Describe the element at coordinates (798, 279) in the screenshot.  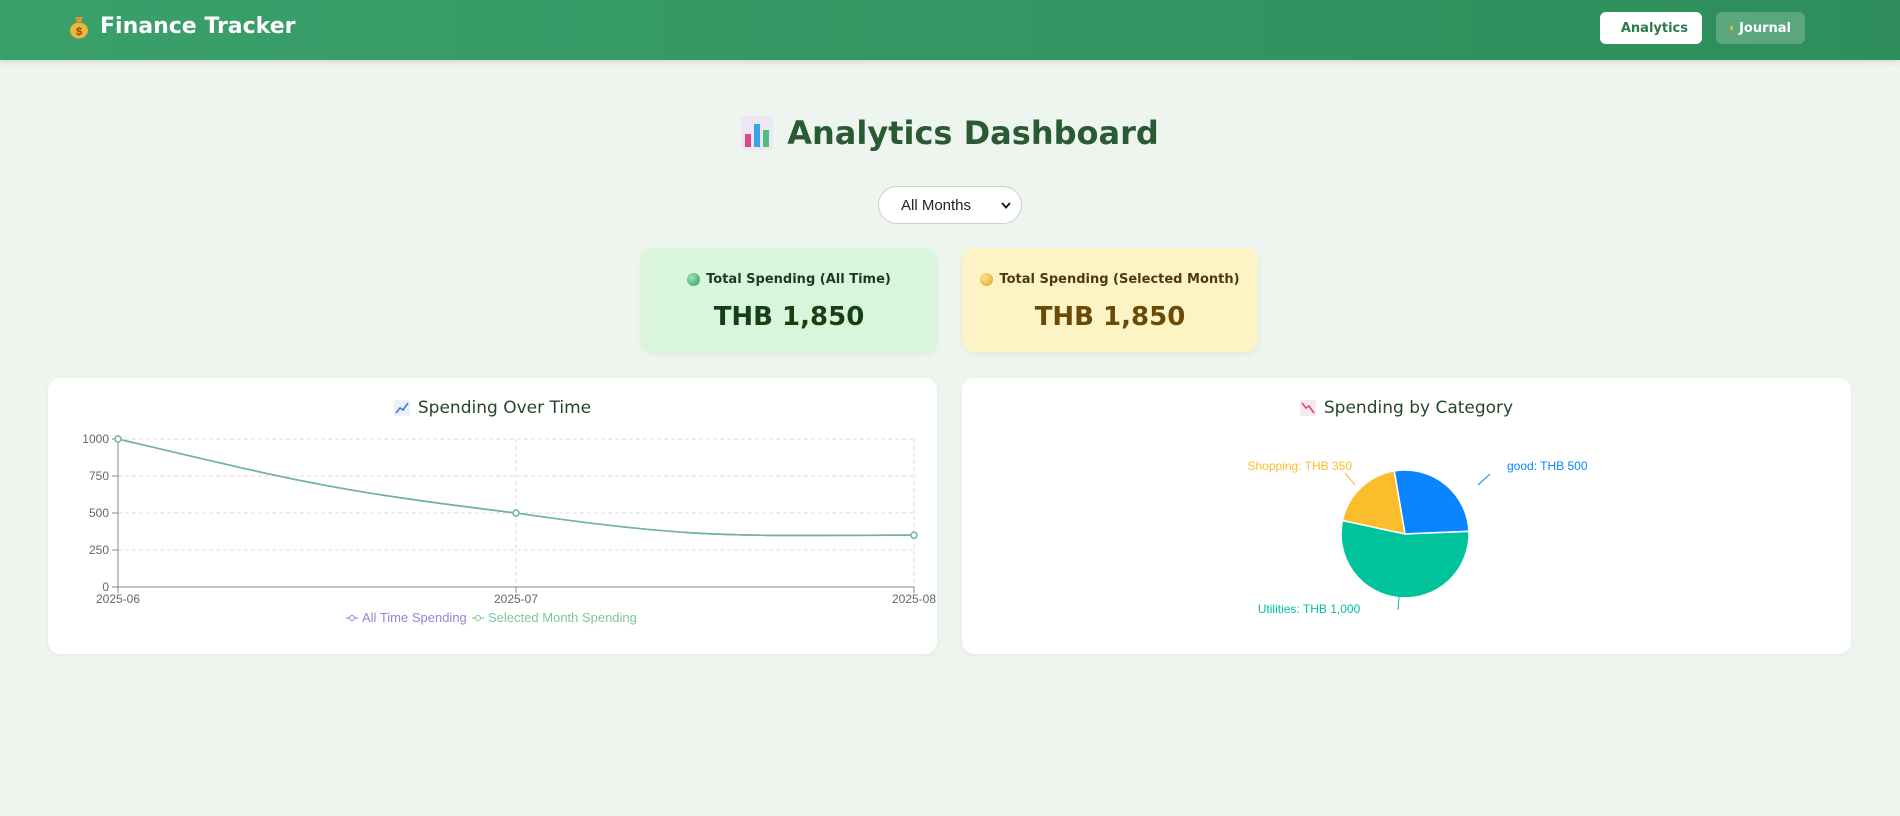
I see `stat-label-text: Total Spending (All Time)` at that location.